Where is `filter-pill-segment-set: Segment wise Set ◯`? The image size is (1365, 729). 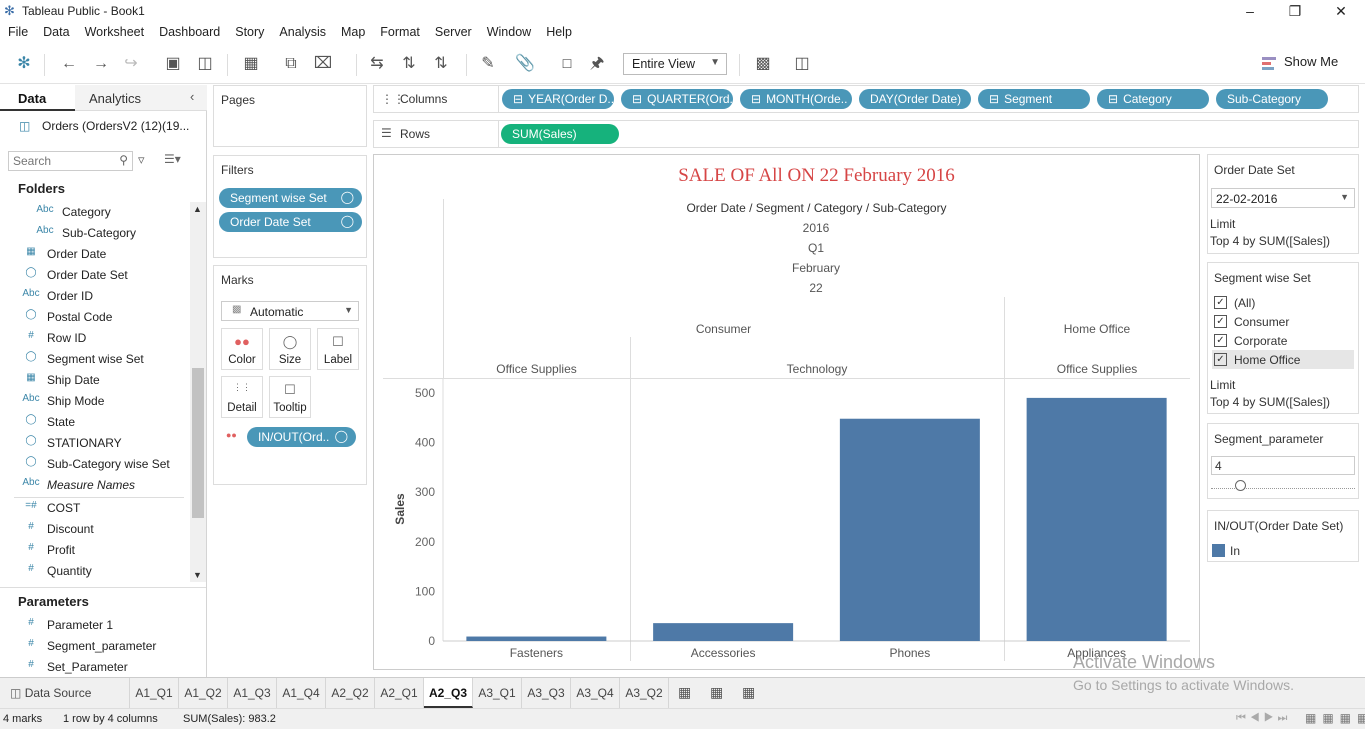
filter-pill-segment-set: Segment wise Set ◯ is located at coordinates (290, 198).